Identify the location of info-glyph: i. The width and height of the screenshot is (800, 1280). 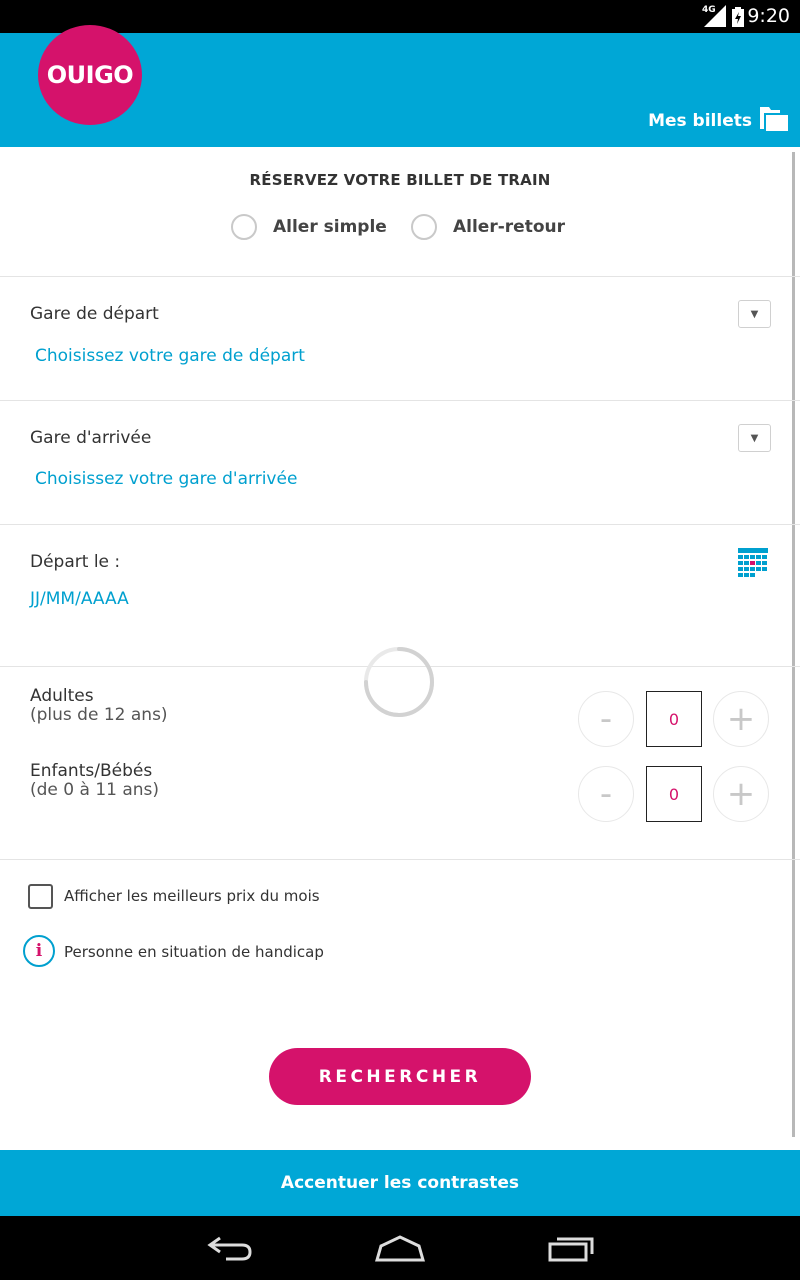
(39, 951).